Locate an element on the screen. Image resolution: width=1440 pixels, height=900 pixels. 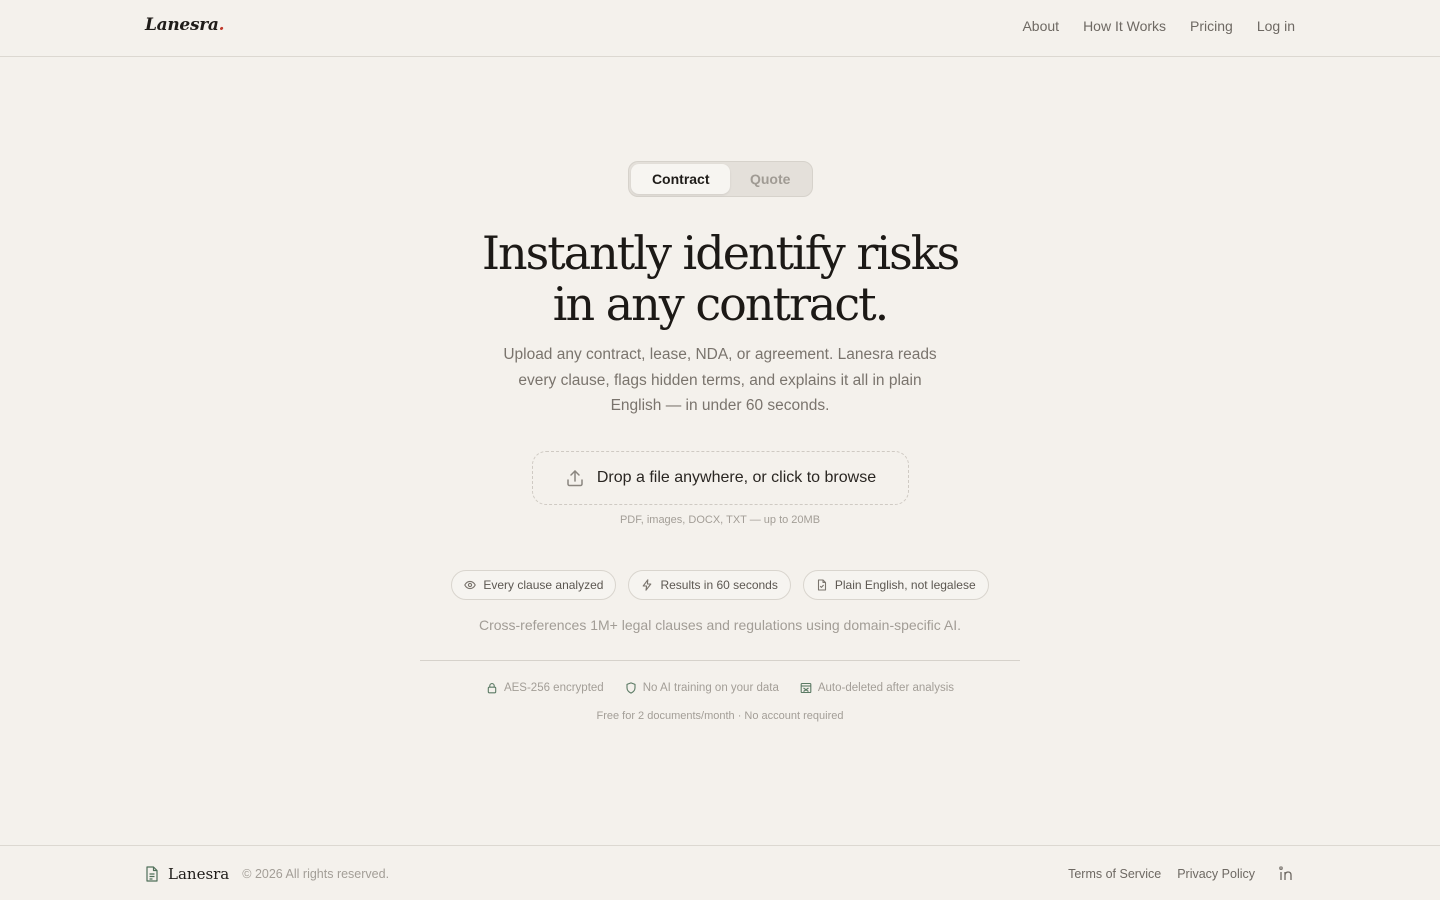
document-check-icon is located at coordinates (822, 585).